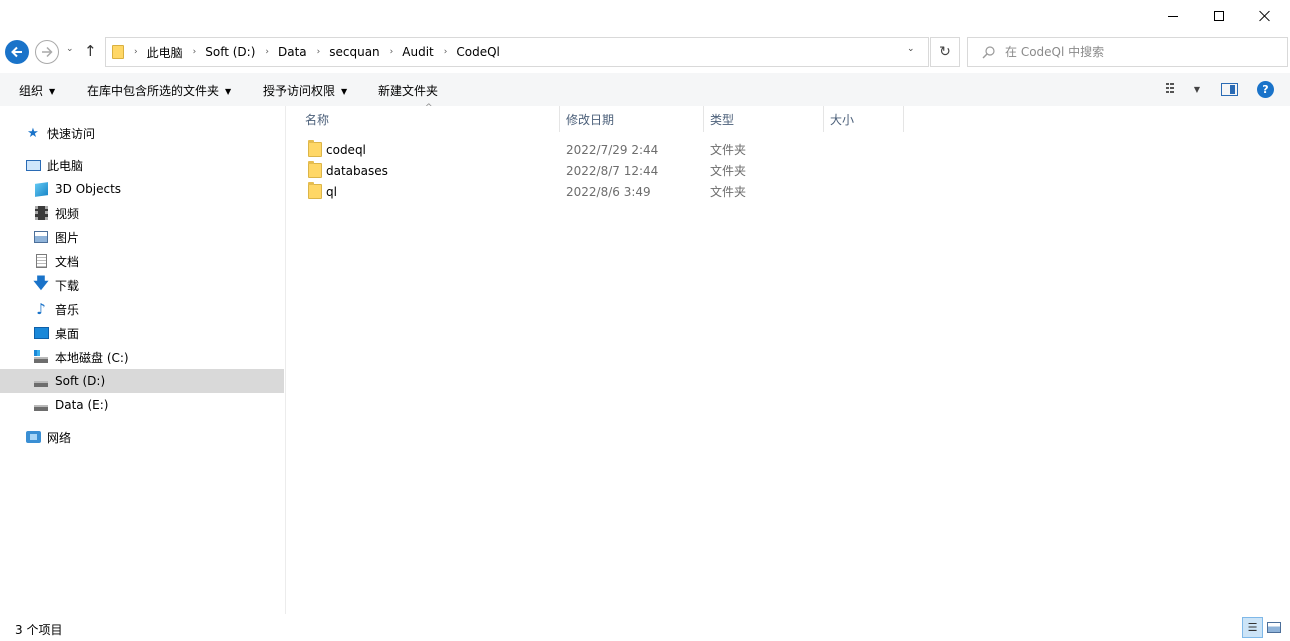 This screenshot has width=1290, height=641. Describe the element at coordinates (41, 261) in the screenshot. I see `document-icon` at that location.